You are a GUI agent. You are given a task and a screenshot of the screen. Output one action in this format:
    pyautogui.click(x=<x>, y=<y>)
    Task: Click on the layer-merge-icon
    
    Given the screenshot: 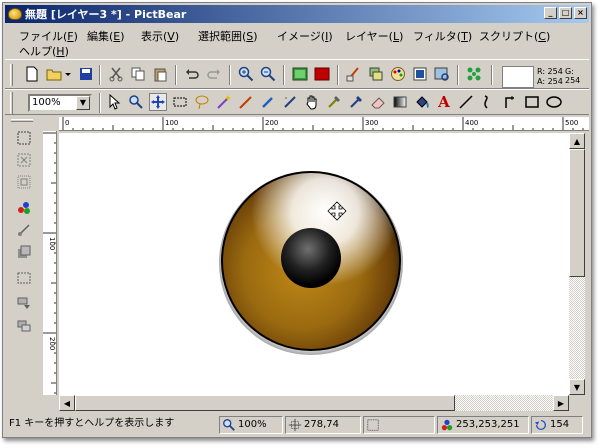 What is the action you would take?
    pyautogui.click(x=24, y=326)
    